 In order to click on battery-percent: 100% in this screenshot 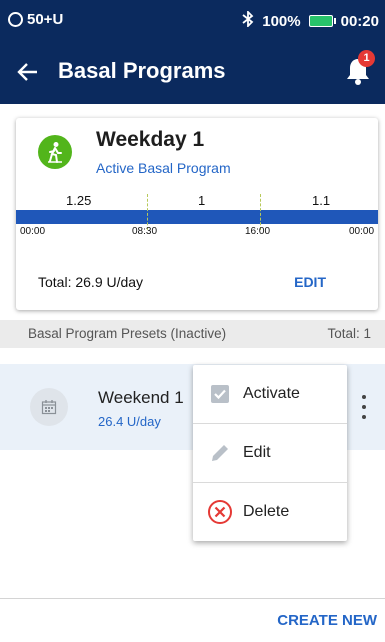, I will do `click(281, 21)`.